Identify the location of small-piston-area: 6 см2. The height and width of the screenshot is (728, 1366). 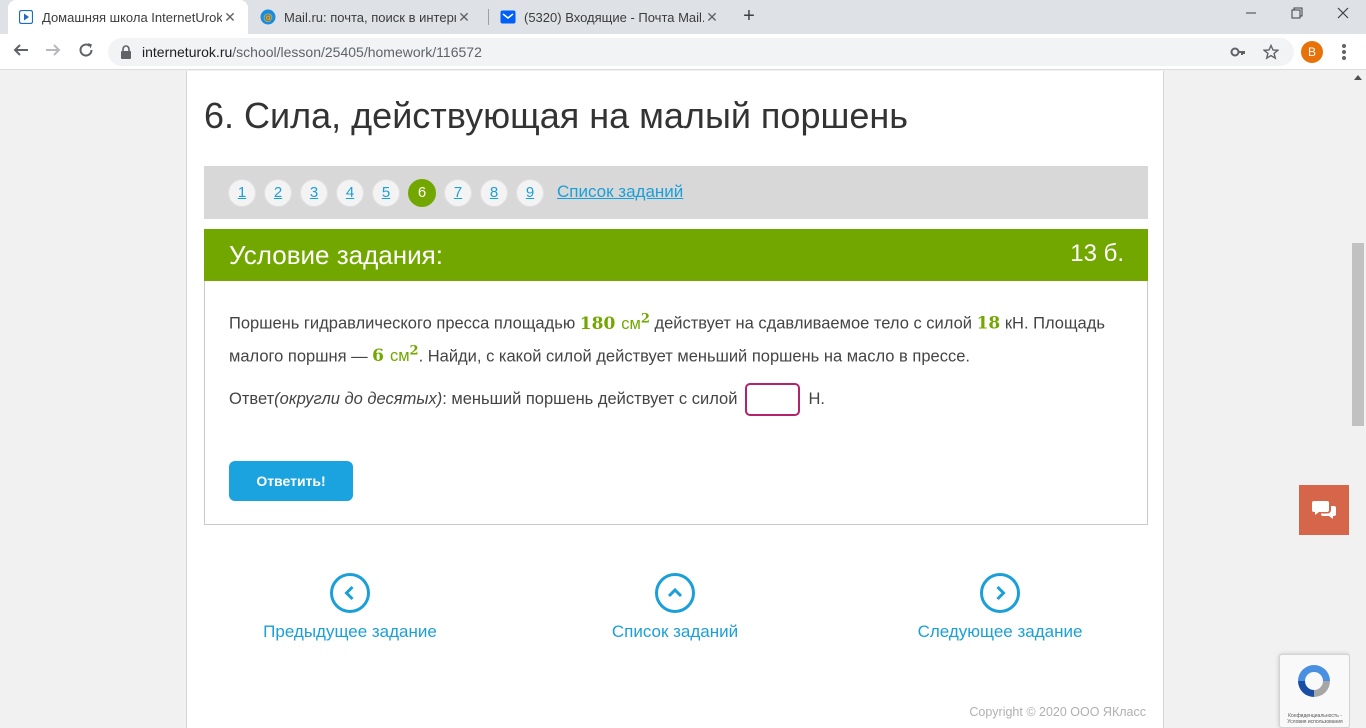
(395, 355).